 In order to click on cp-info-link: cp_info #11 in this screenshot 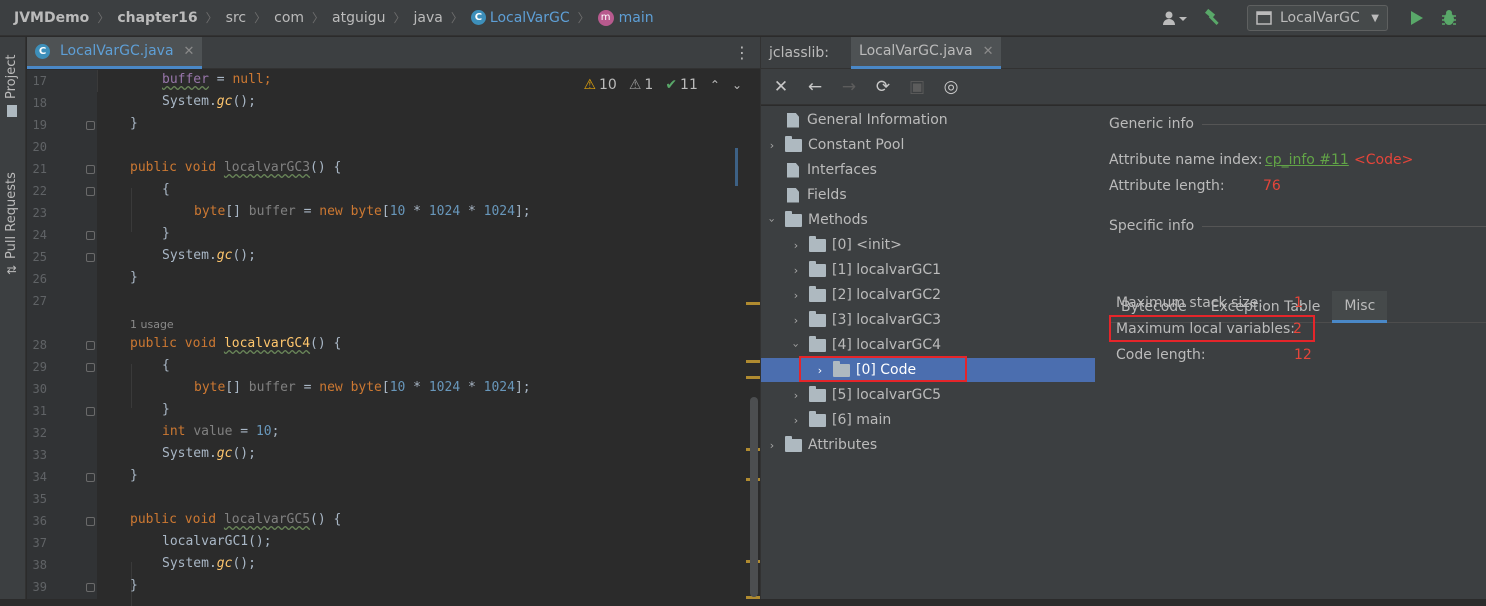, I will do `click(1307, 160)`.